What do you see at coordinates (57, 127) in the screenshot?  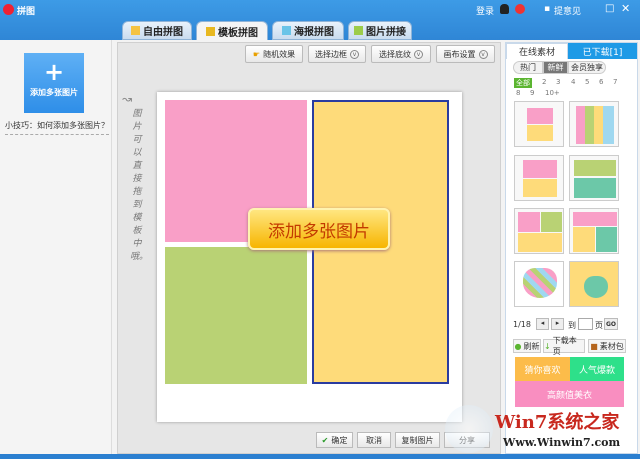 I see `tip-link: 小技巧：如何添加多张图片？` at bounding box center [57, 127].